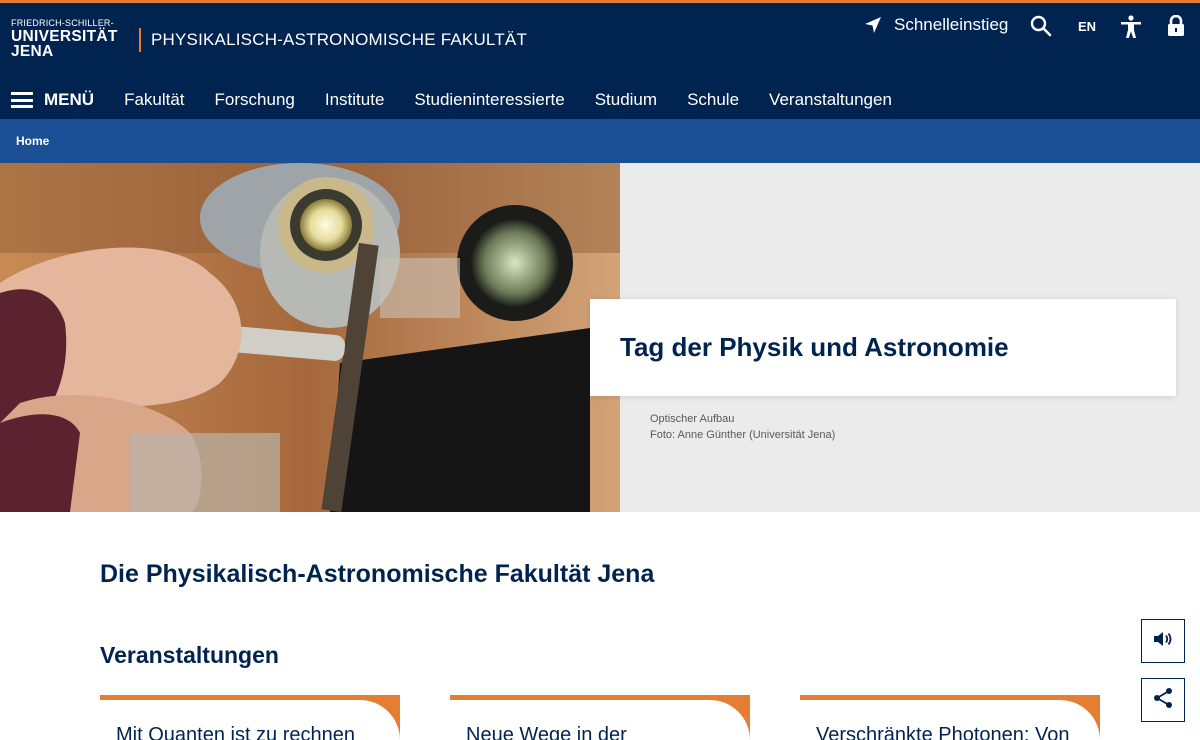 The image size is (1200, 740). What do you see at coordinates (32, 51) in the screenshot?
I see `logo-line-3: JENA` at bounding box center [32, 51].